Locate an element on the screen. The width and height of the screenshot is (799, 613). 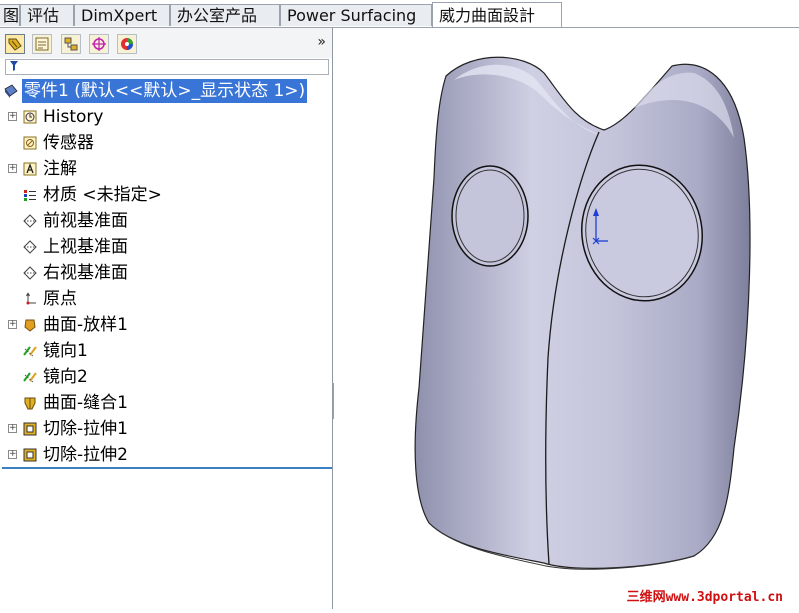
tab-power-surface-design: 威力曲面設計 is located at coordinates (497, 15).